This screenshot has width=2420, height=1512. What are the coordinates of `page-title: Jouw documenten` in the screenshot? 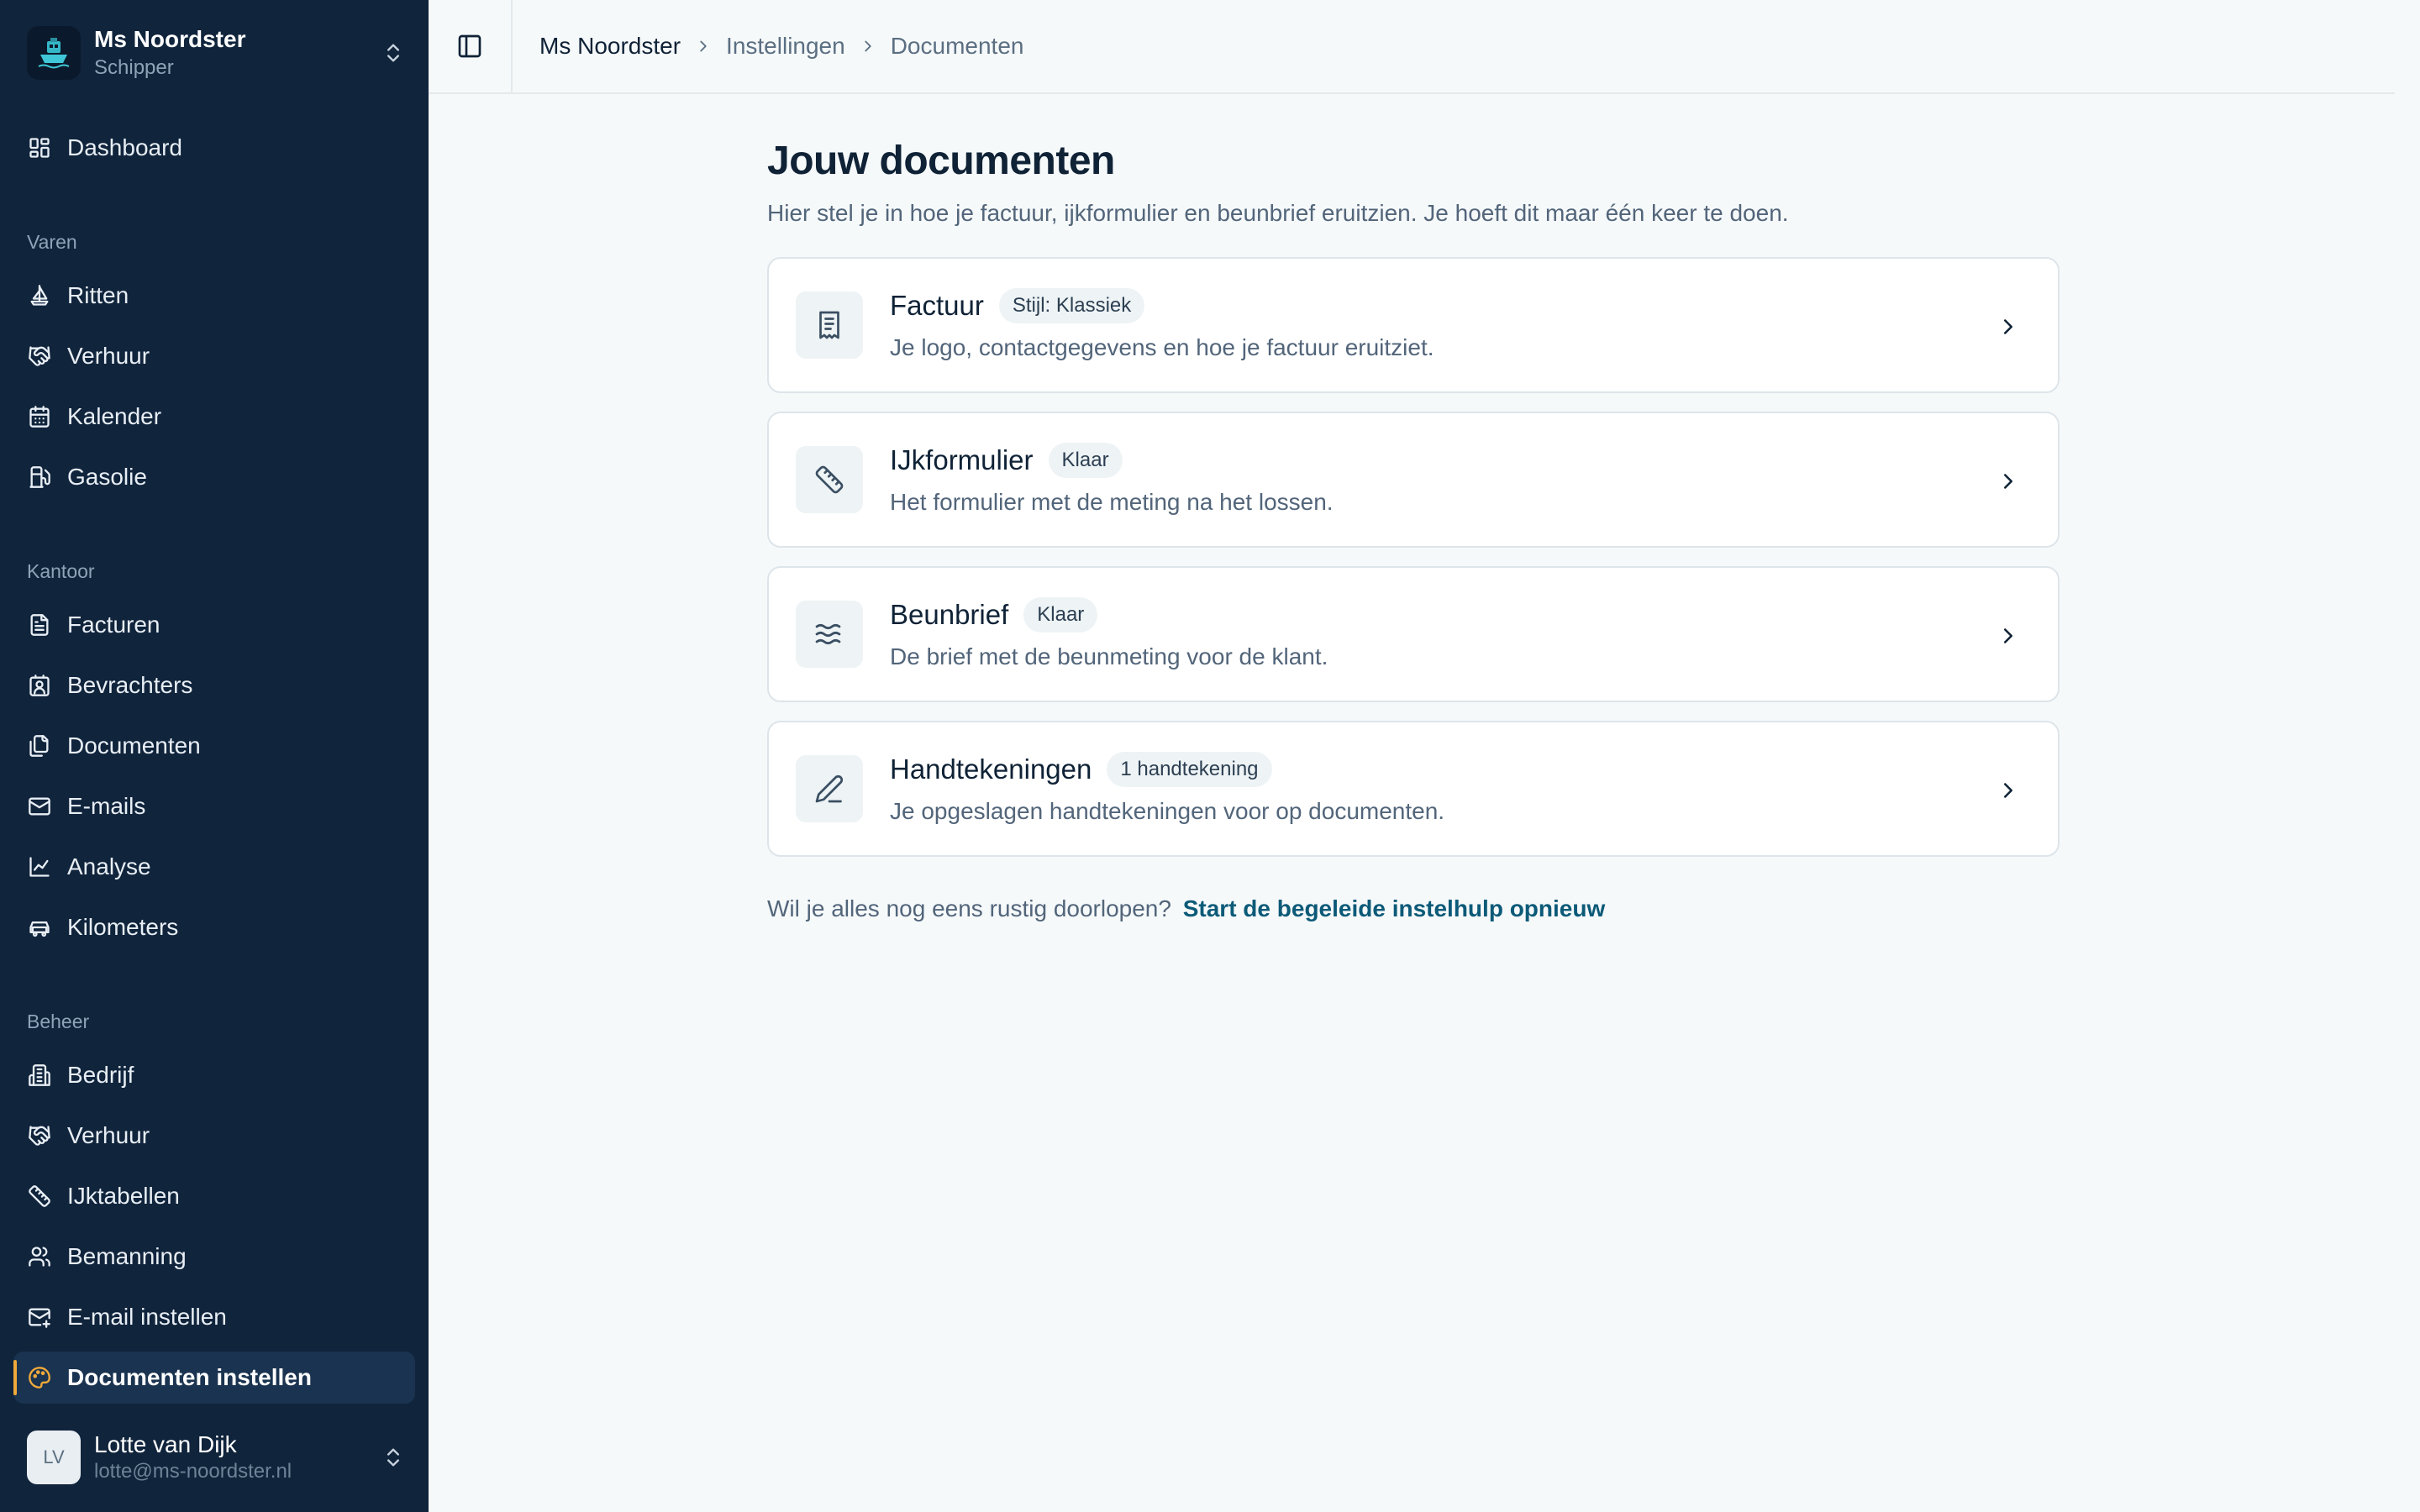 It's located at (941, 161).